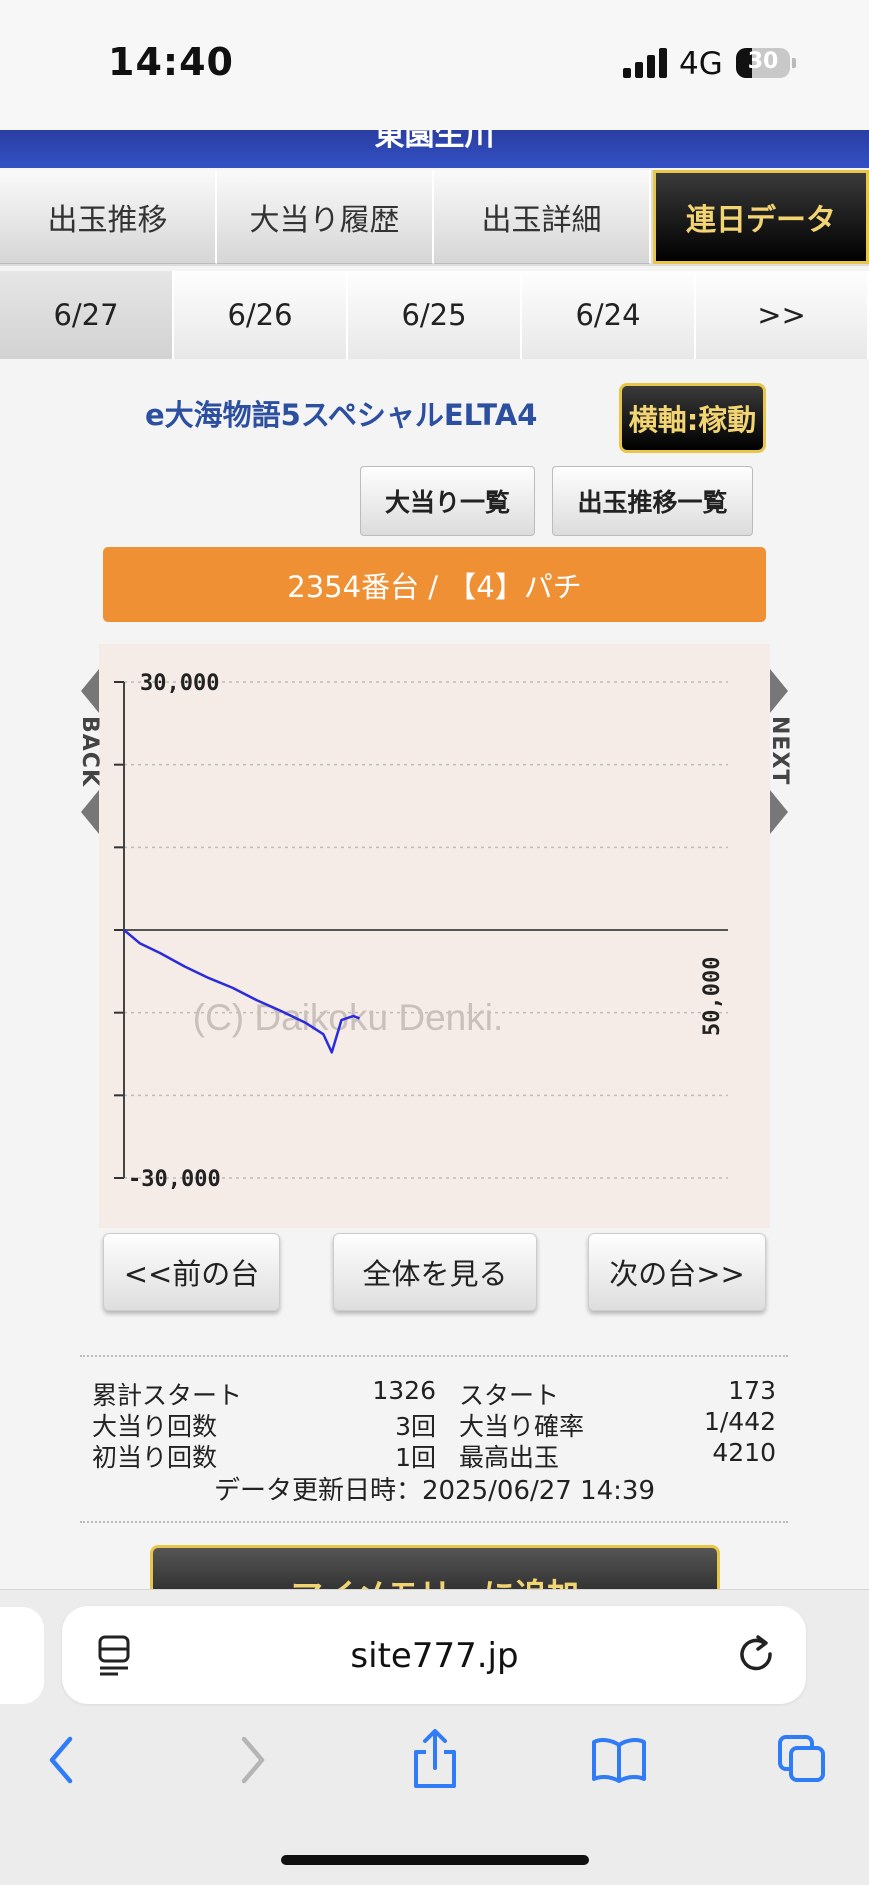  Describe the element at coordinates (677, 1272) in the screenshot. I see `next-machine-button: 次の台>>` at that location.